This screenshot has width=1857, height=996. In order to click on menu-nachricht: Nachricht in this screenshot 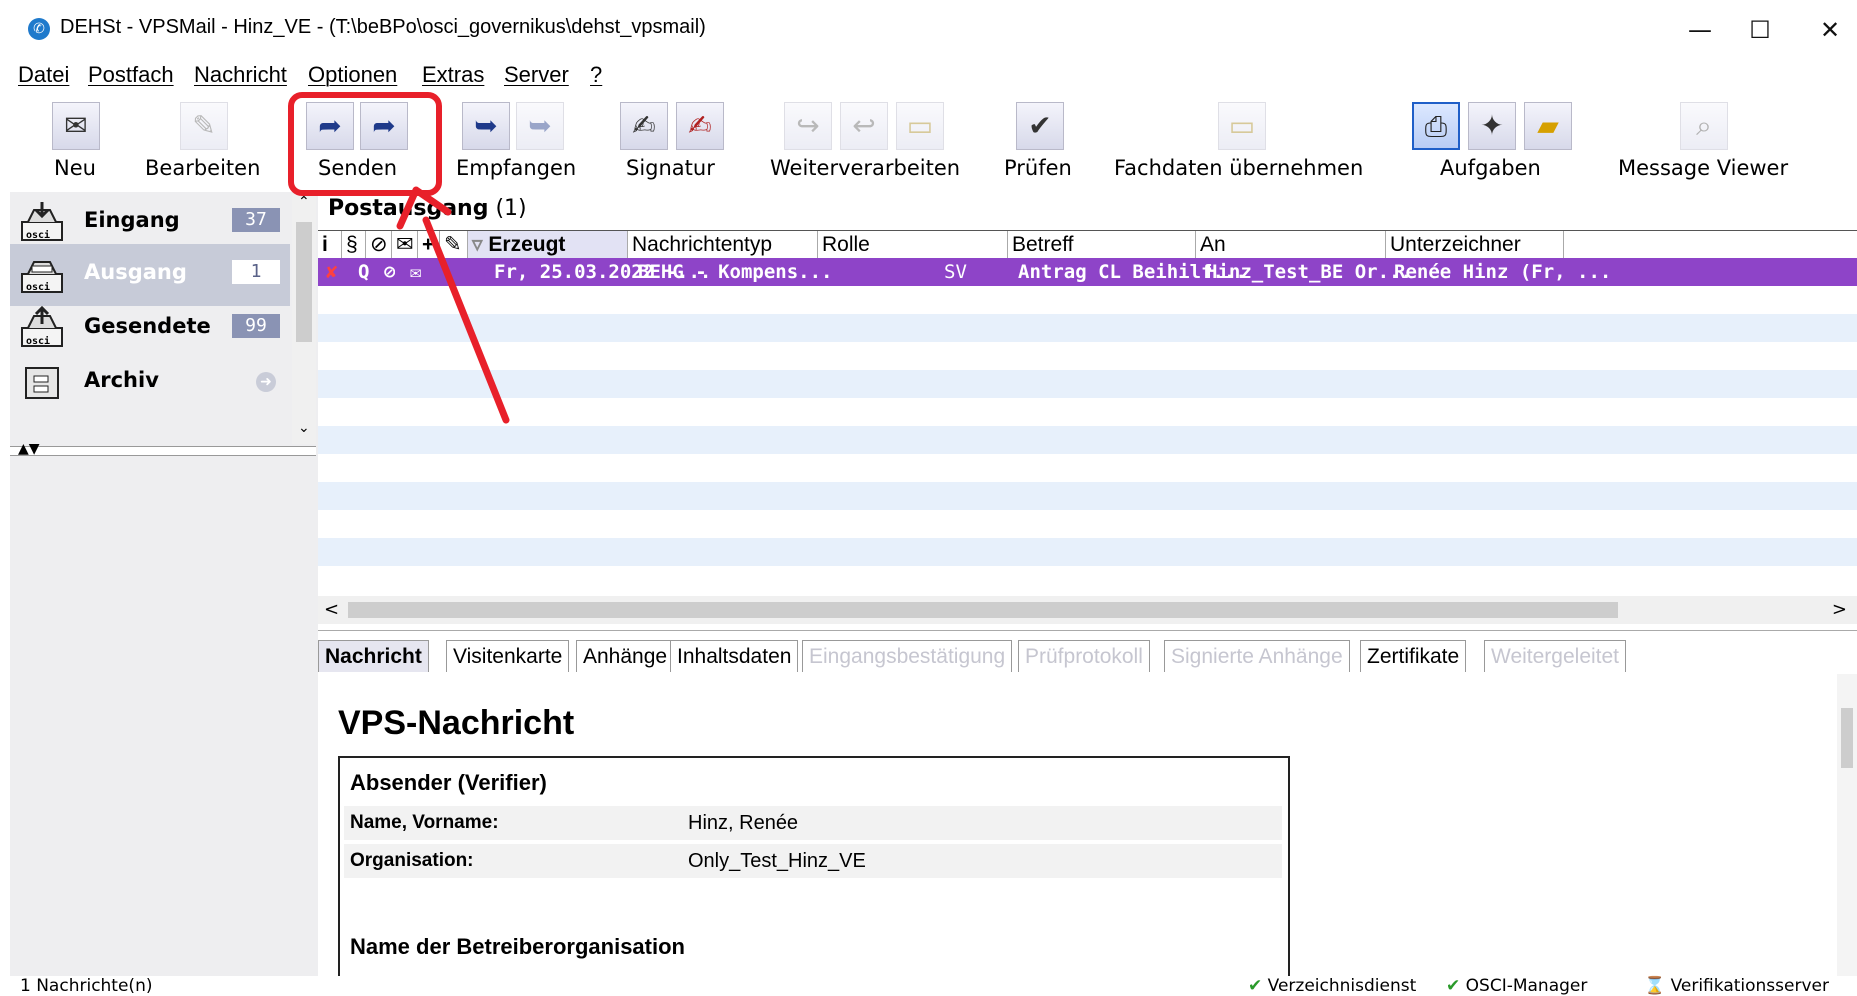, I will do `click(240, 75)`.